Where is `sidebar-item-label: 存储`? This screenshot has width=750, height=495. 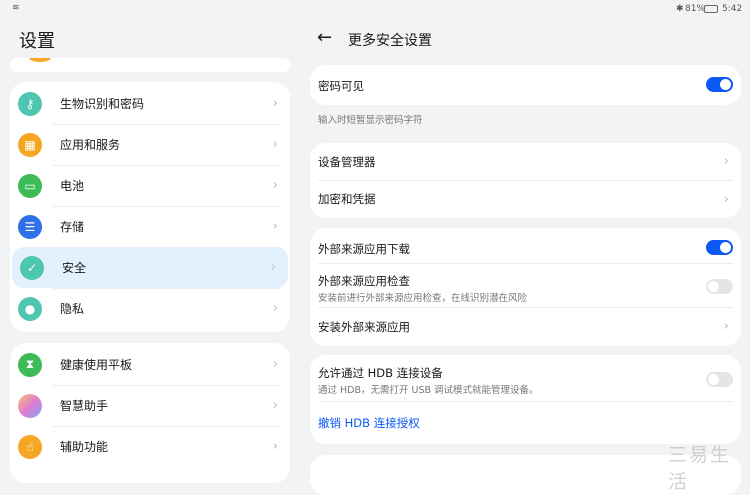
sidebar-item-label: 存储 is located at coordinates (72, 227).